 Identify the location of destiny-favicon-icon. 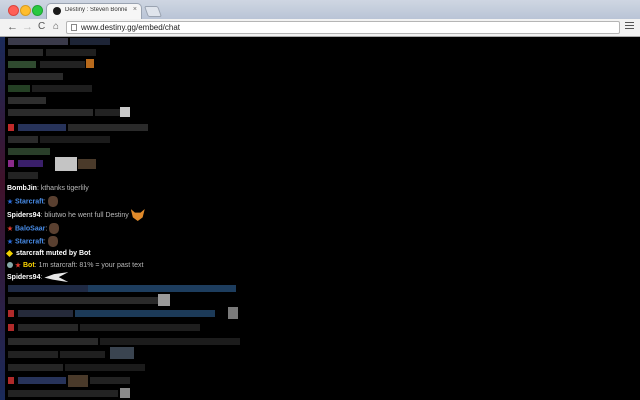
(57, 11).